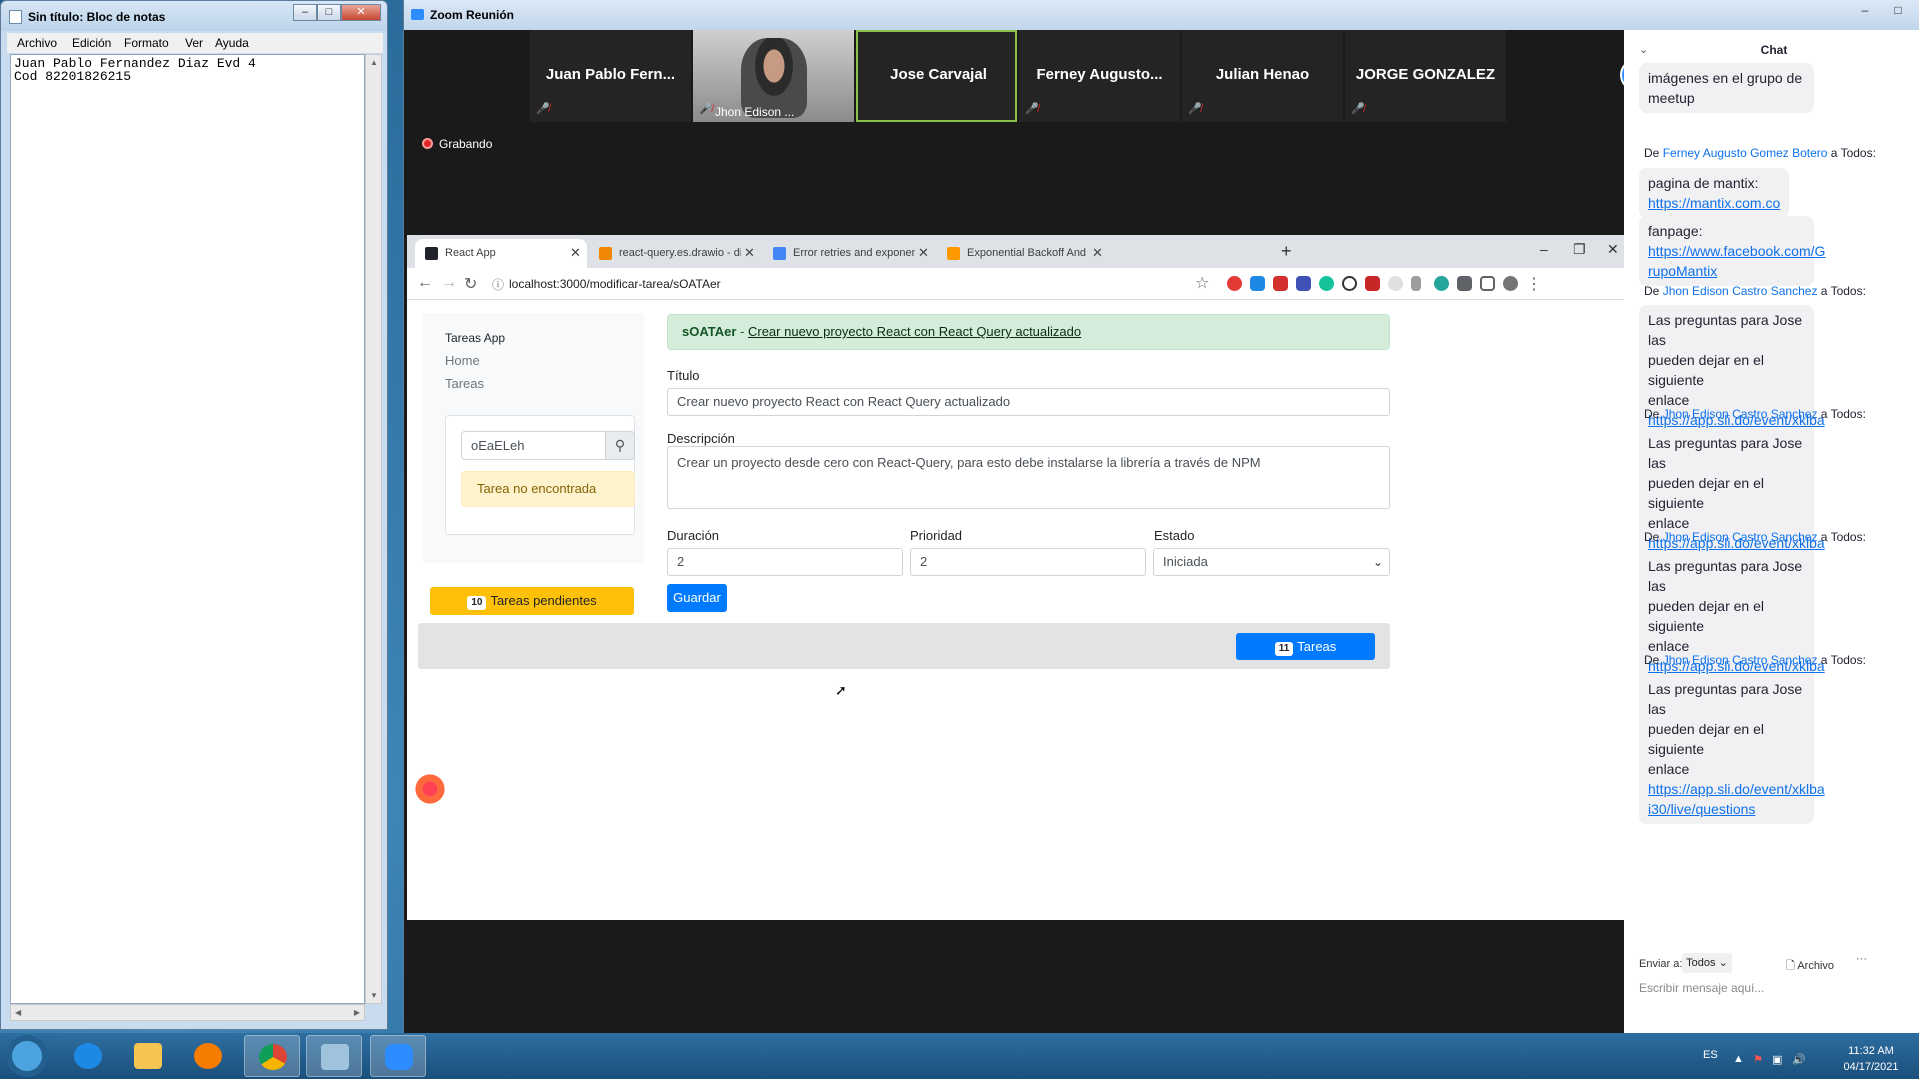 Image resolution: width=1919 pixels, height=1079 pixels. I want to click on menu-formato: Formato, so click(146, 43).